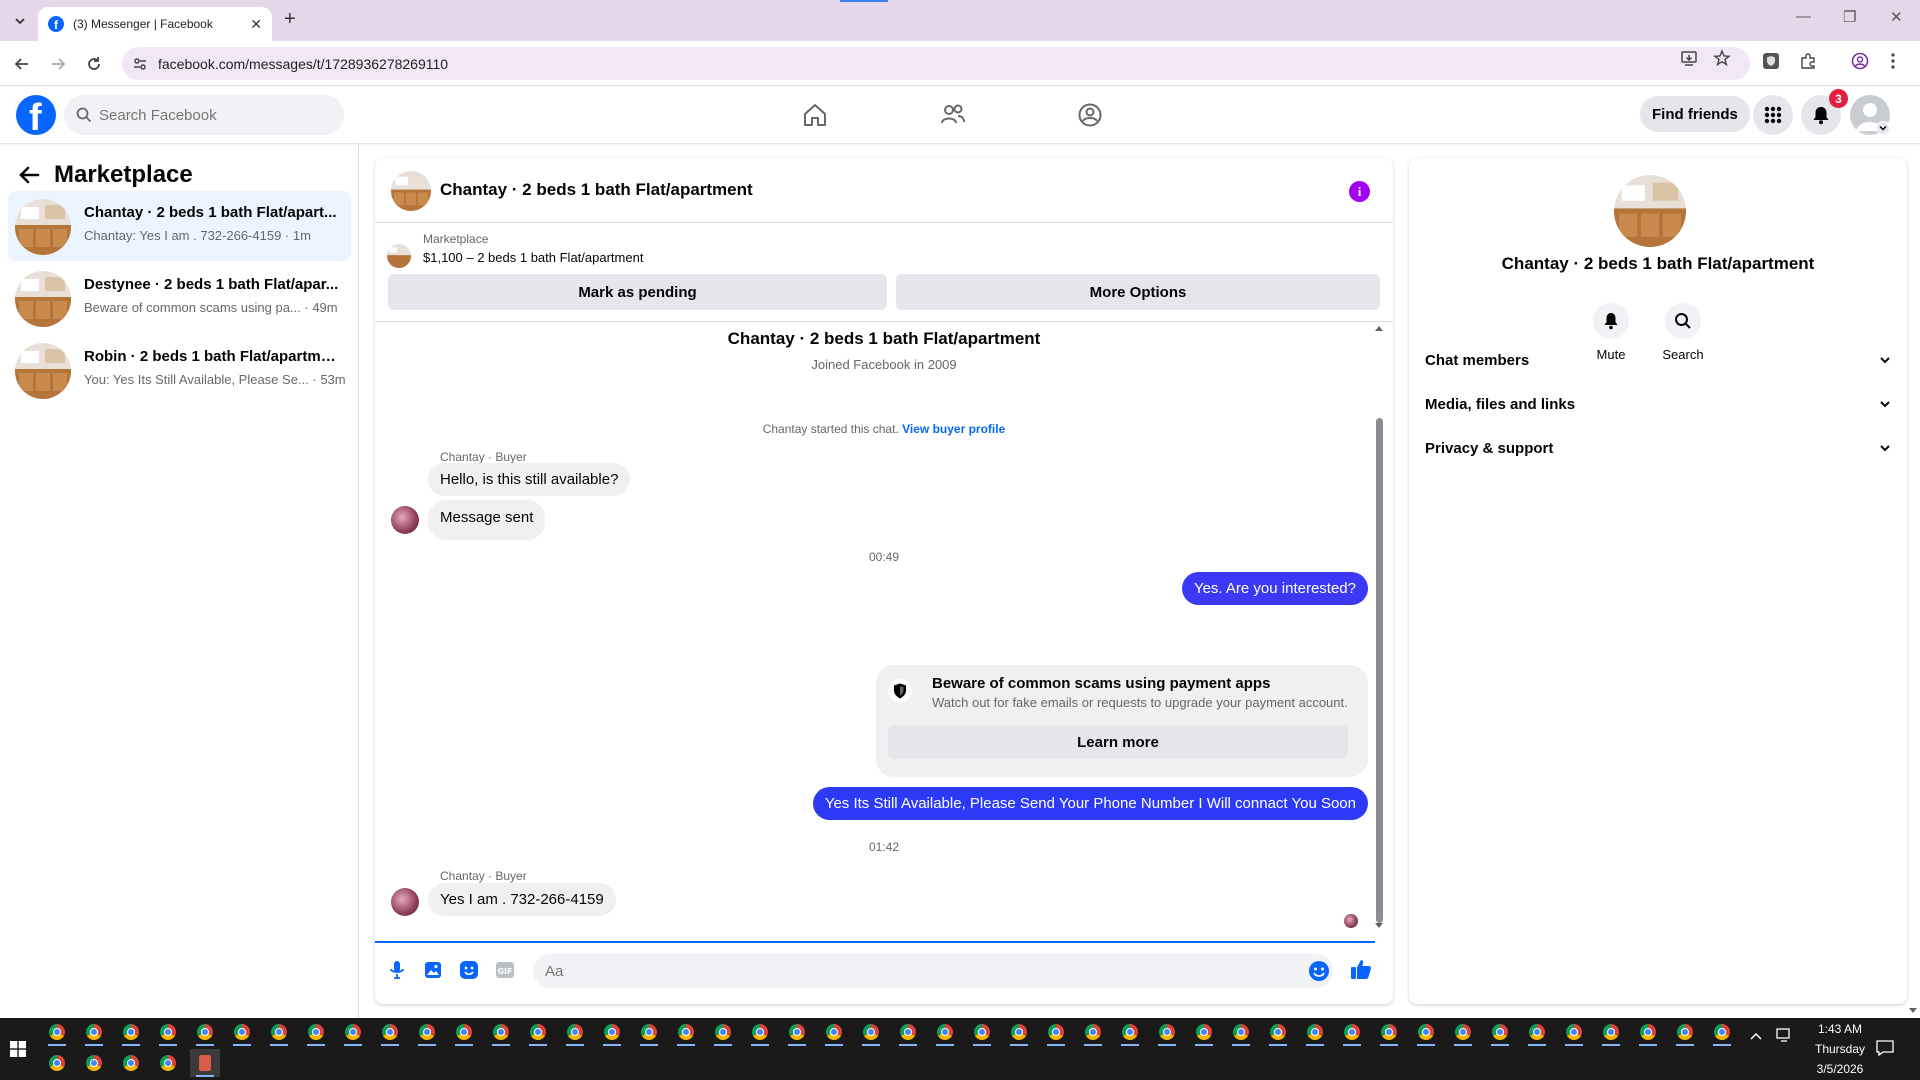  What do you see at coordinates (204, 115) in the screenshot?
I see `facebook-search` at bounding box center [204, 115].